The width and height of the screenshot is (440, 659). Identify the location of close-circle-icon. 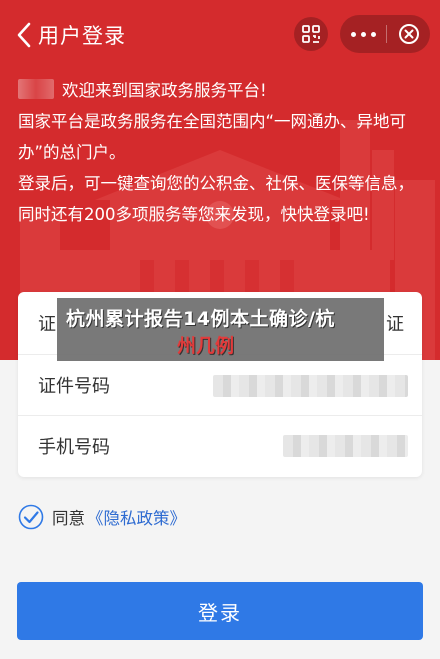
(408, 34).